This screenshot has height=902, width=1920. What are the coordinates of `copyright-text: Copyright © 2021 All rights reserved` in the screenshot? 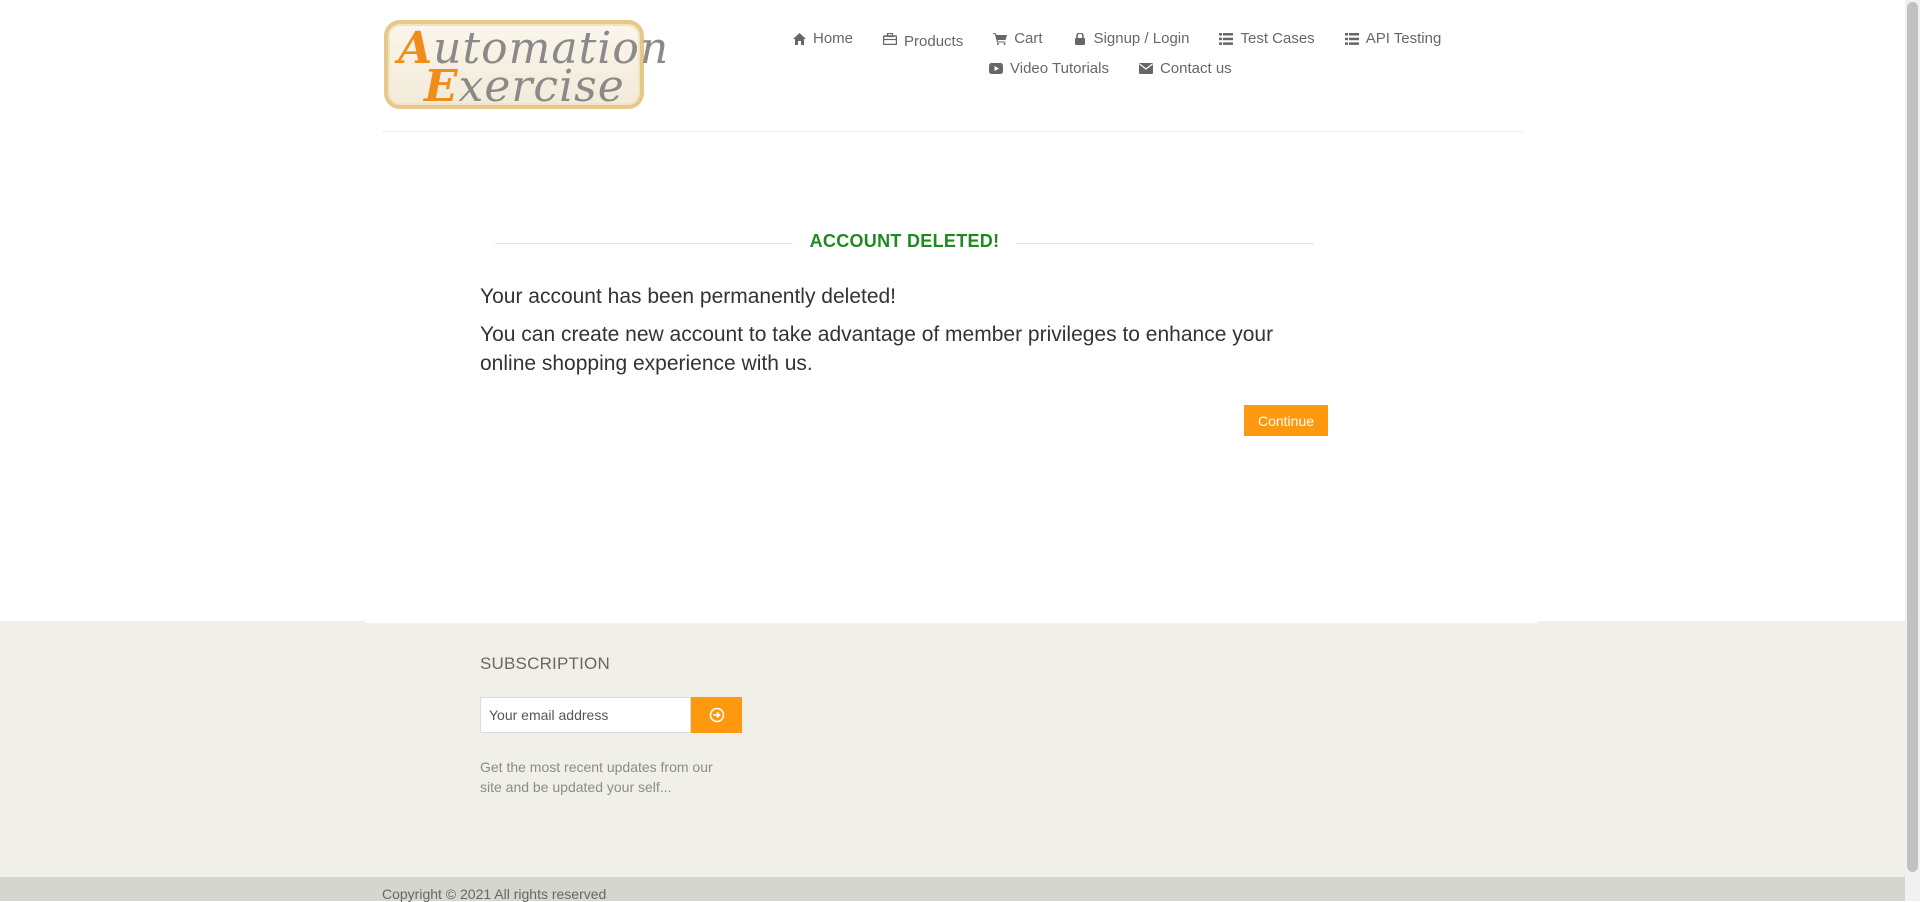 It's located at (494, 894).